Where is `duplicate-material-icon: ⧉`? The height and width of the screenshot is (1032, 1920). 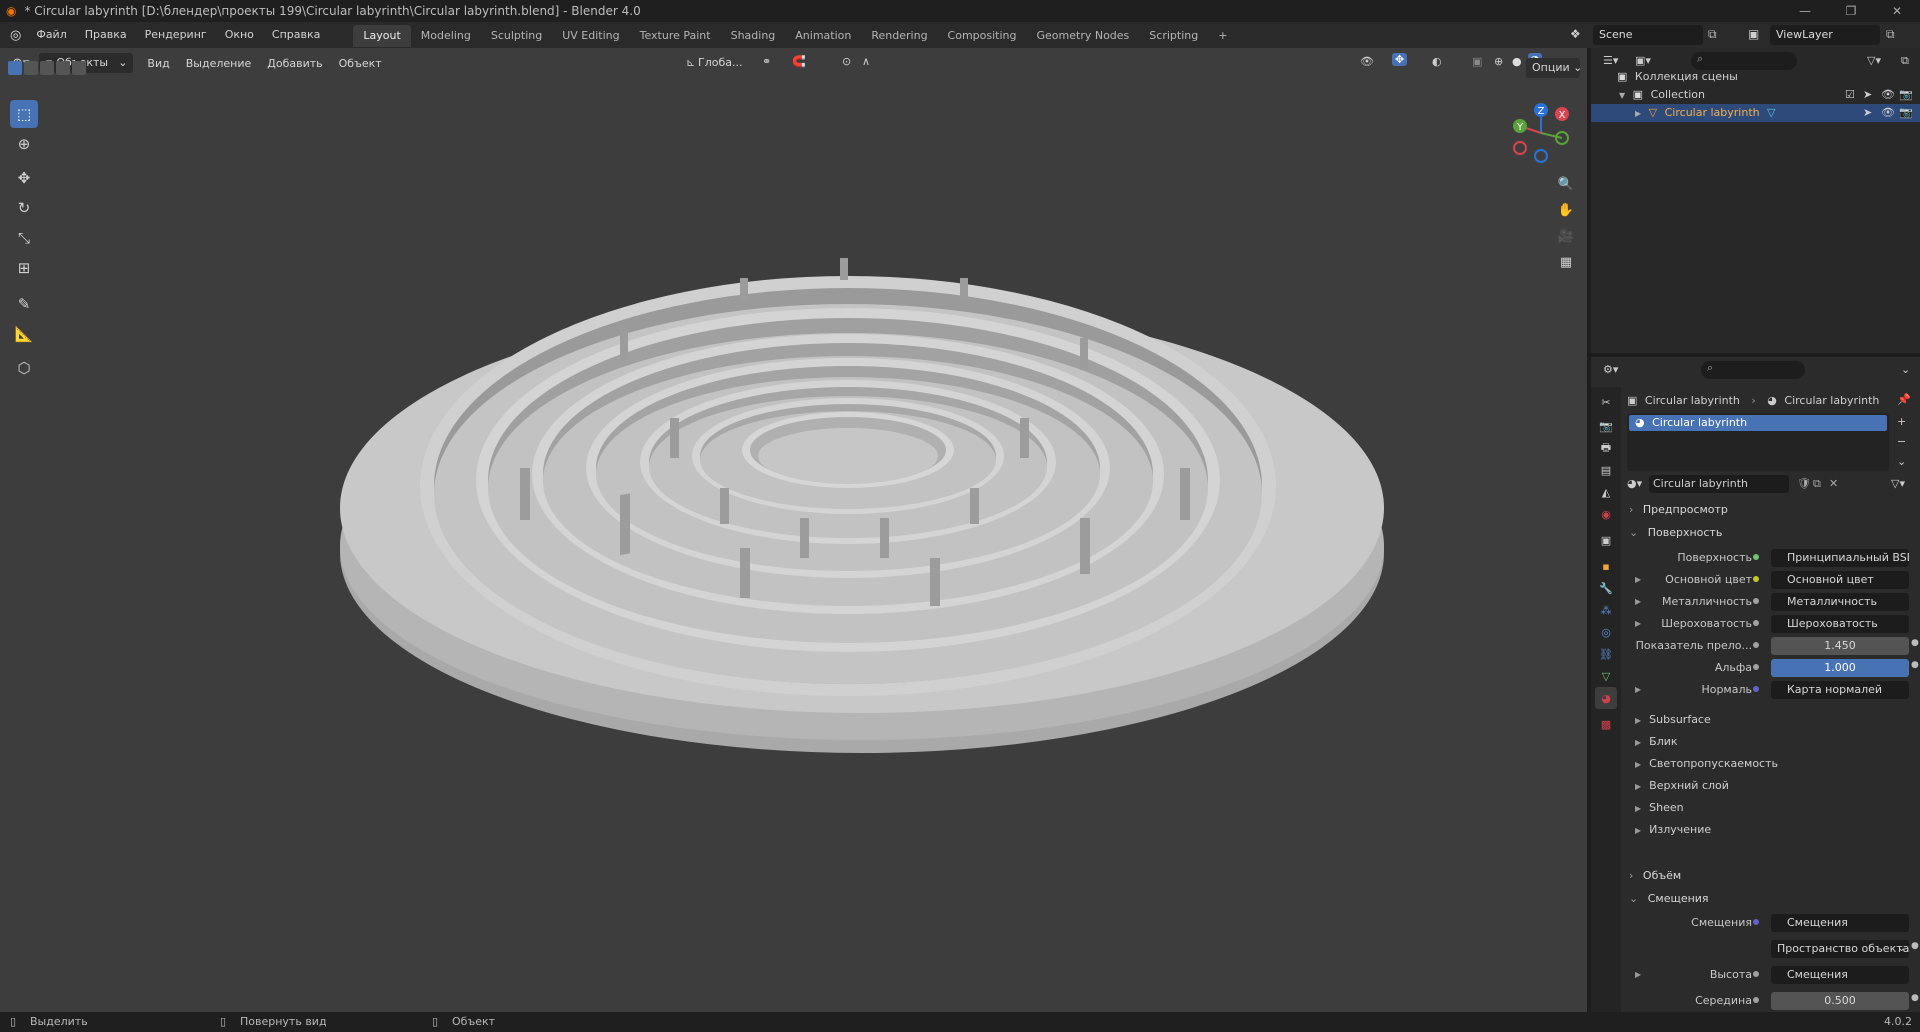
duplicate-material-icon: ⧉ is located at coordinates (1817, 484).